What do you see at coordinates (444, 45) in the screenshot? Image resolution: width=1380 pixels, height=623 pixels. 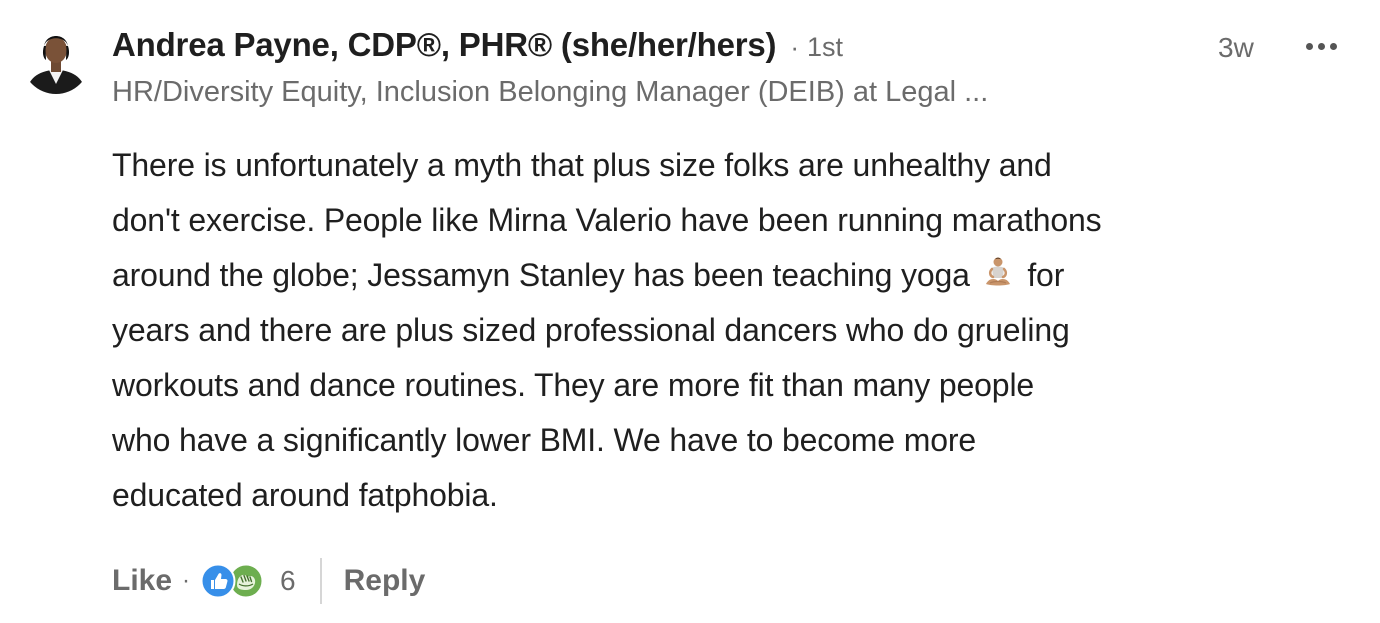 I see `author-name: Andrea Payne, CDP®, PHR® (she/her/hers)` at bounding box center [444, 45].